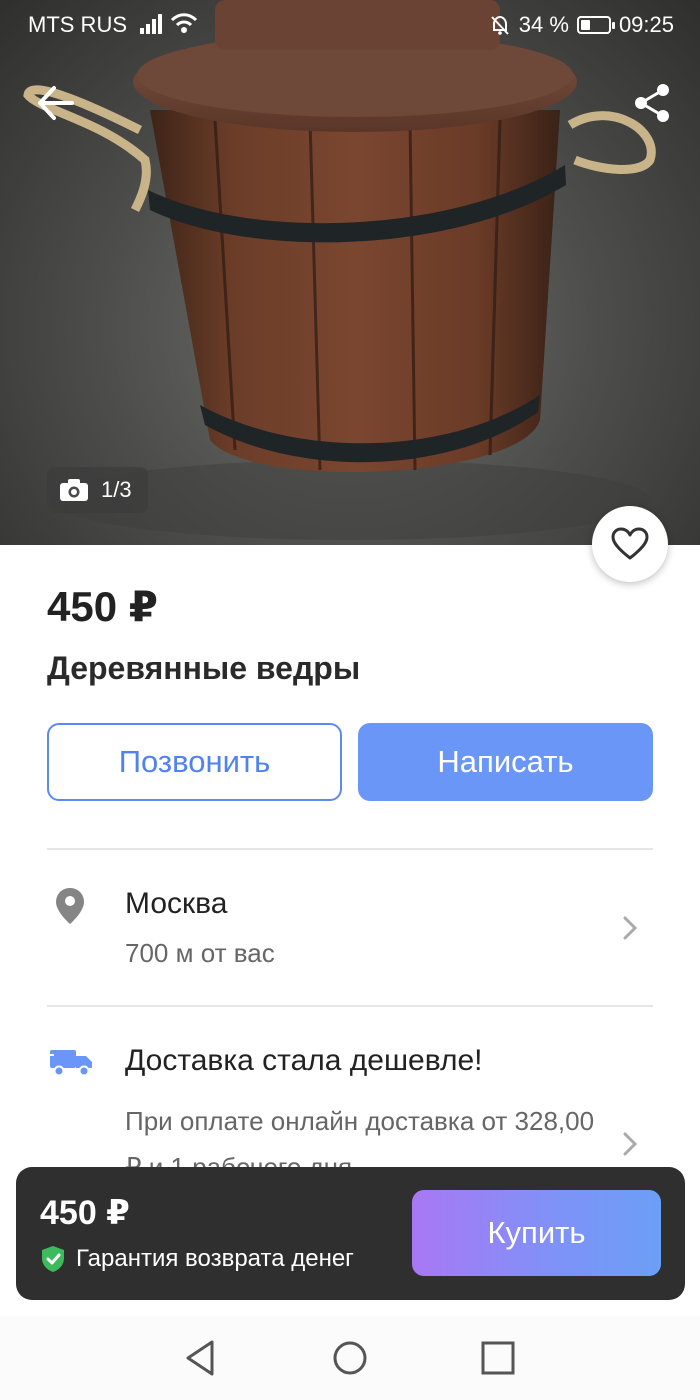  I want to click on purchase-price: 450 ₽, so click(85, 1213).